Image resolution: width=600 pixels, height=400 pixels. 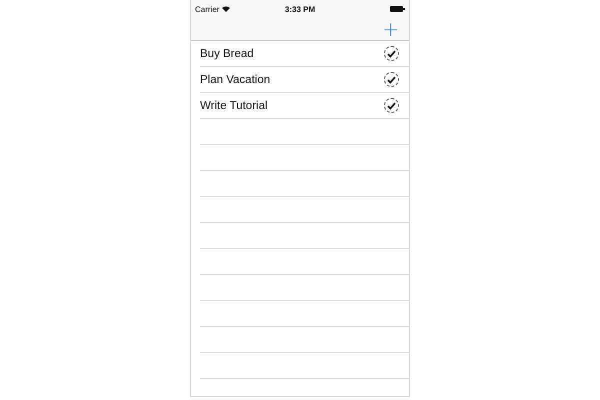 I want to click on wifi-icon, so click(x=226, y=9).